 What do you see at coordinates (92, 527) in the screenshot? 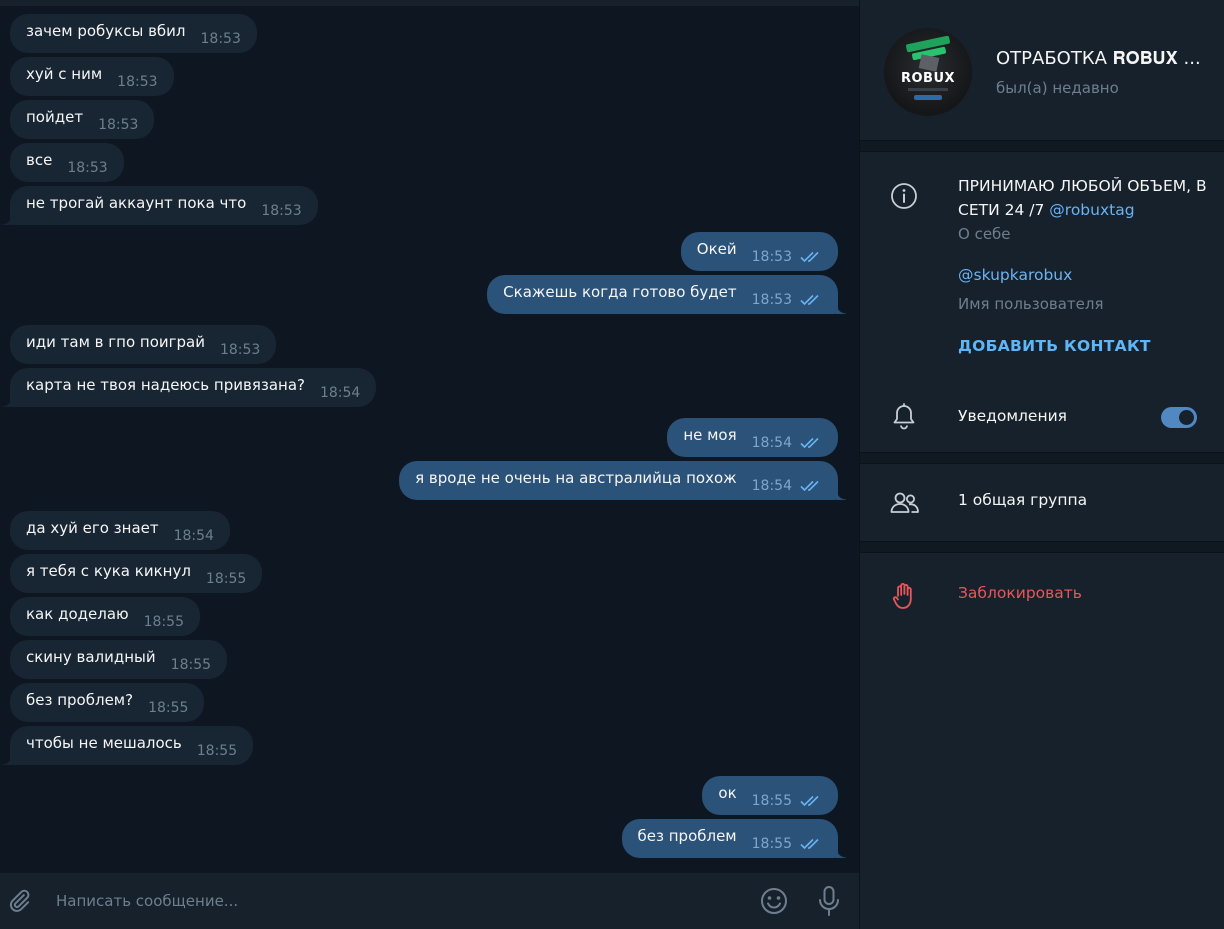
I see `message-text: да хуй его знает` at bounding box center [92, 527].